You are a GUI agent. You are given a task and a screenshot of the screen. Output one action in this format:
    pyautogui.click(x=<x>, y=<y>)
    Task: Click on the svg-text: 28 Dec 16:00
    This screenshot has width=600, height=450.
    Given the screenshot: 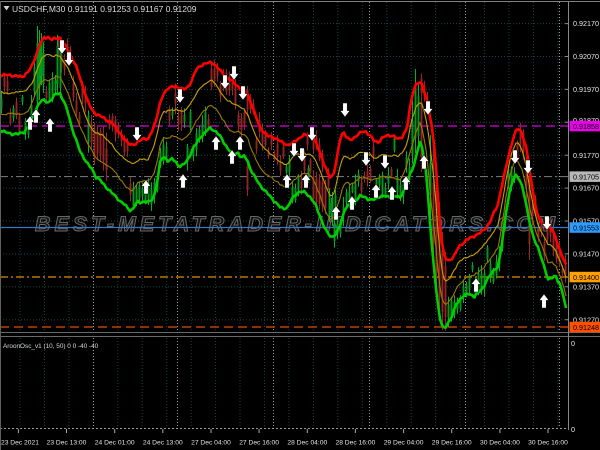 What is the action you would take?
    pyautogui.click(x=356, y=443)
    